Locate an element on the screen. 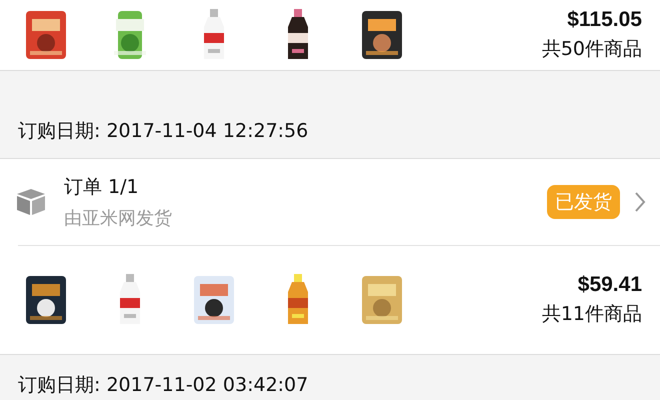 Image resolution: width=660 pixels, height=400 pixels. item-count: 共11件商品 is located at coordinates (592, 314).